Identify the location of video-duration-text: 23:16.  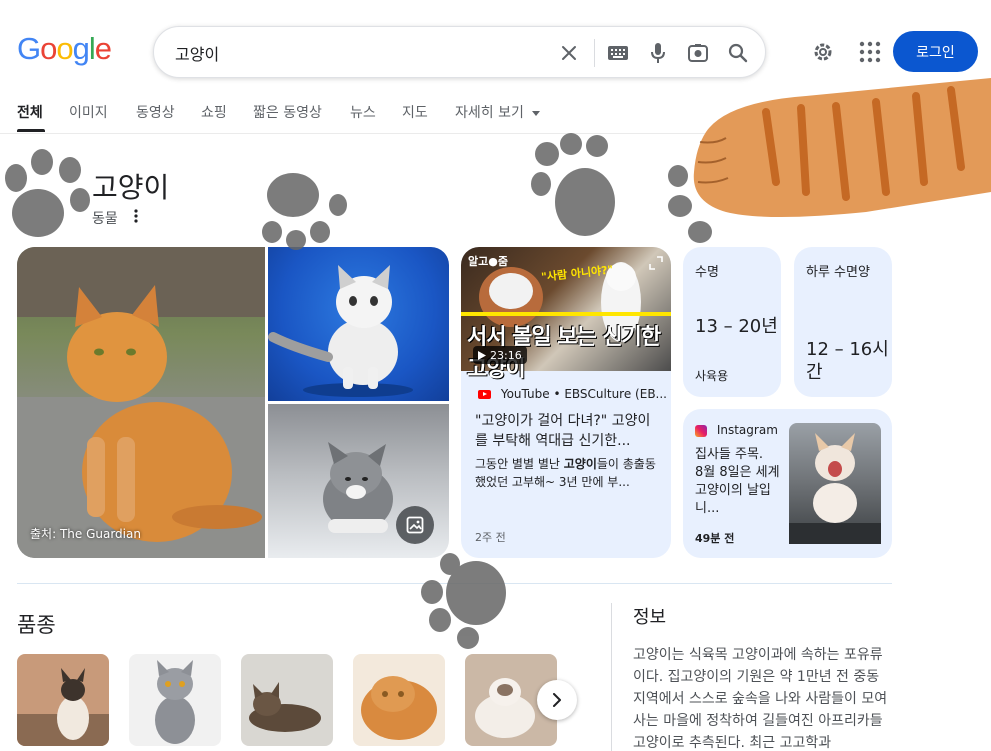
(506, 355).